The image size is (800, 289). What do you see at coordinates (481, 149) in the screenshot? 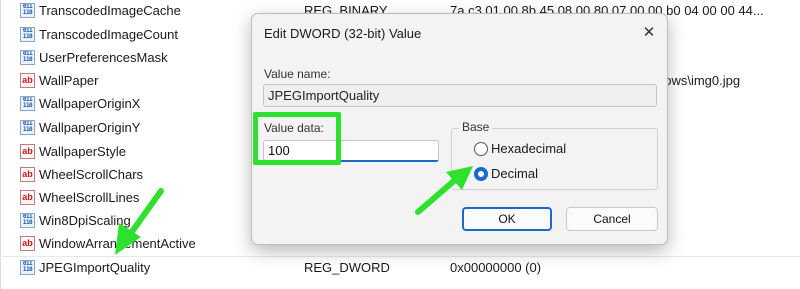
I see `hexadecimal-radio` at bounding box center [481, 149].